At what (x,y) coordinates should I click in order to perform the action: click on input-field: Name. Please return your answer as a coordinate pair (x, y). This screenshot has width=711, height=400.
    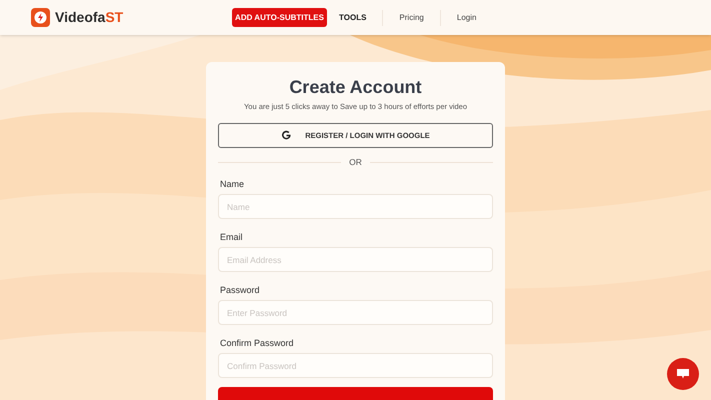
    Looking at the image, I should click on (355, 206).